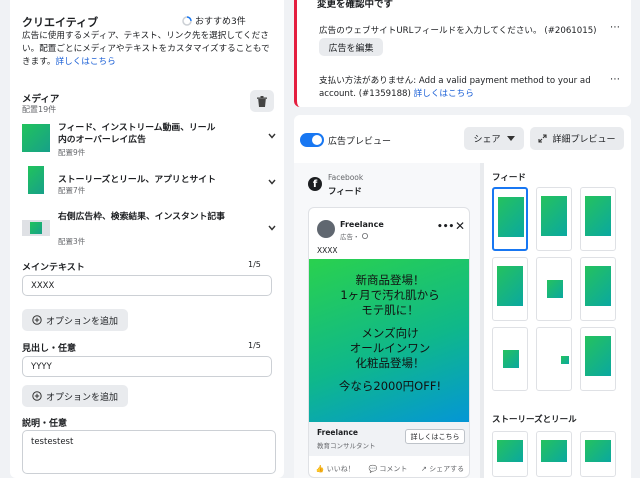 Image resolution: width=640 pixels, height=478 pixels. I want to click on media-group-feed: フィード、インストリーム動画、リール内のオーバーレイ広告 配置9件, so click(149, 139).